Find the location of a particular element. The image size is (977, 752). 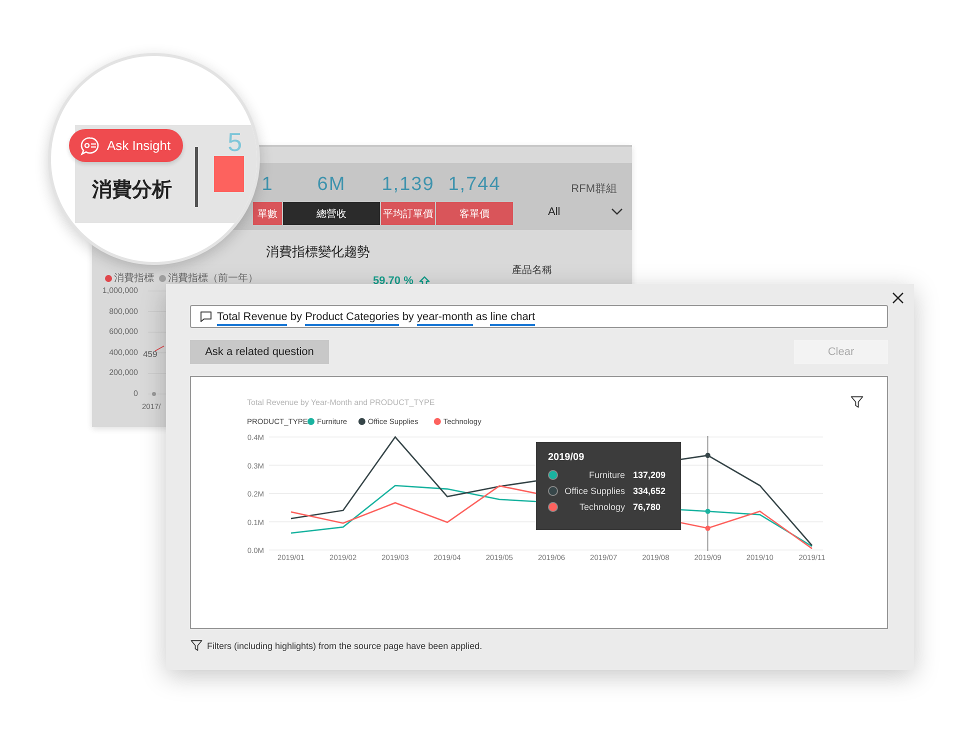

series-name: Office Supplies is located at coordinates (594, 491).